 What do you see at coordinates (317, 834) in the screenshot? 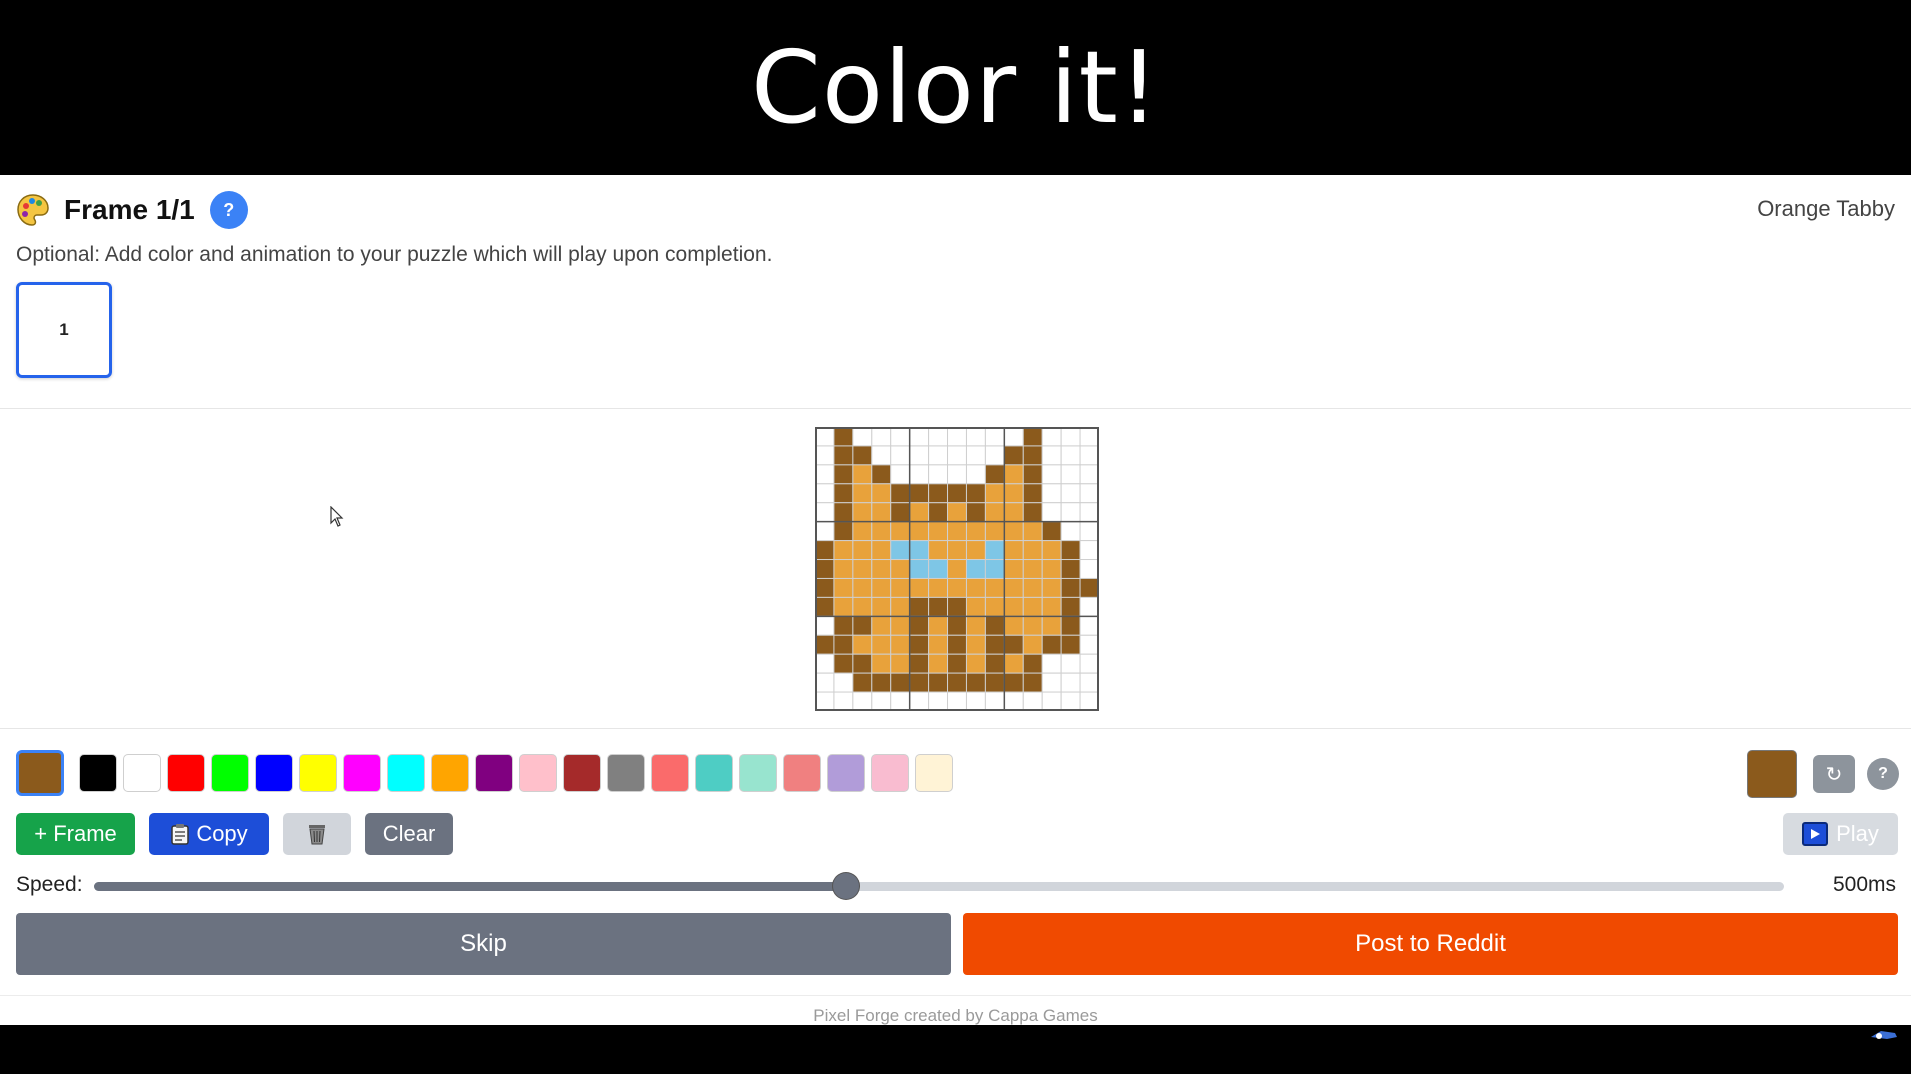
I see `delete-frame-button` at bounding box center [317, 834].